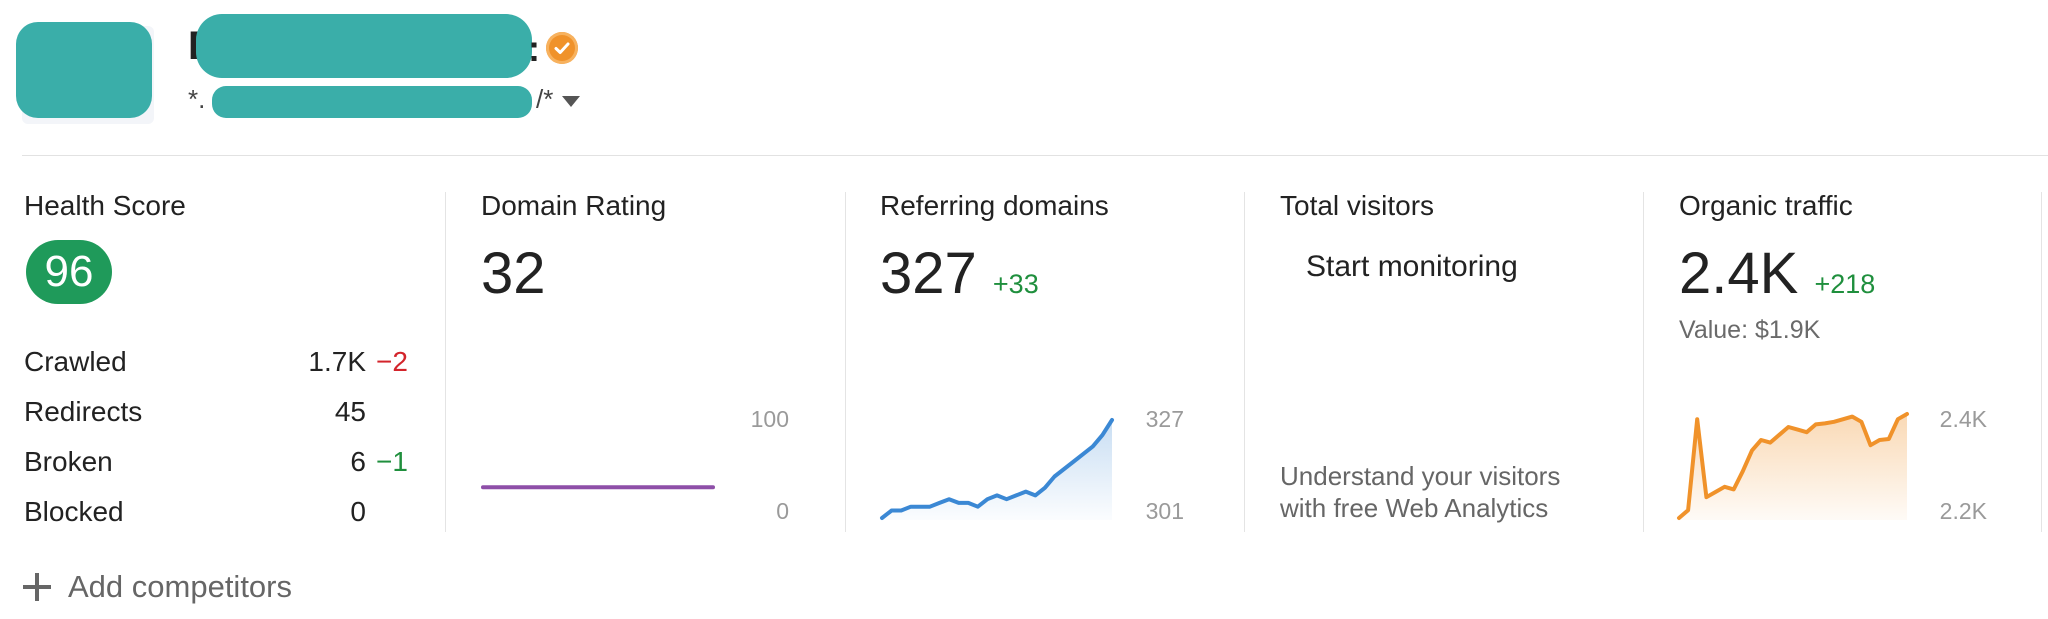  What do you see at coordinates (1015, 284) in the screenshot?
I see `referring-domains-delta: +33` at bounding box center [1015, 284].